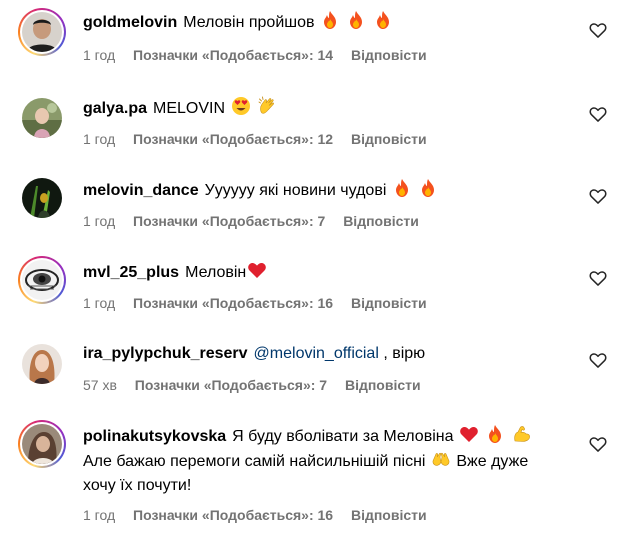 Image resolution: width=623 pixels, height=539 pixels. What do you see at coordinates (233, 139) in the screenshot?
I see `comment-likes: Позначки «Подобається»: 12` at bounding box center [233, 139].